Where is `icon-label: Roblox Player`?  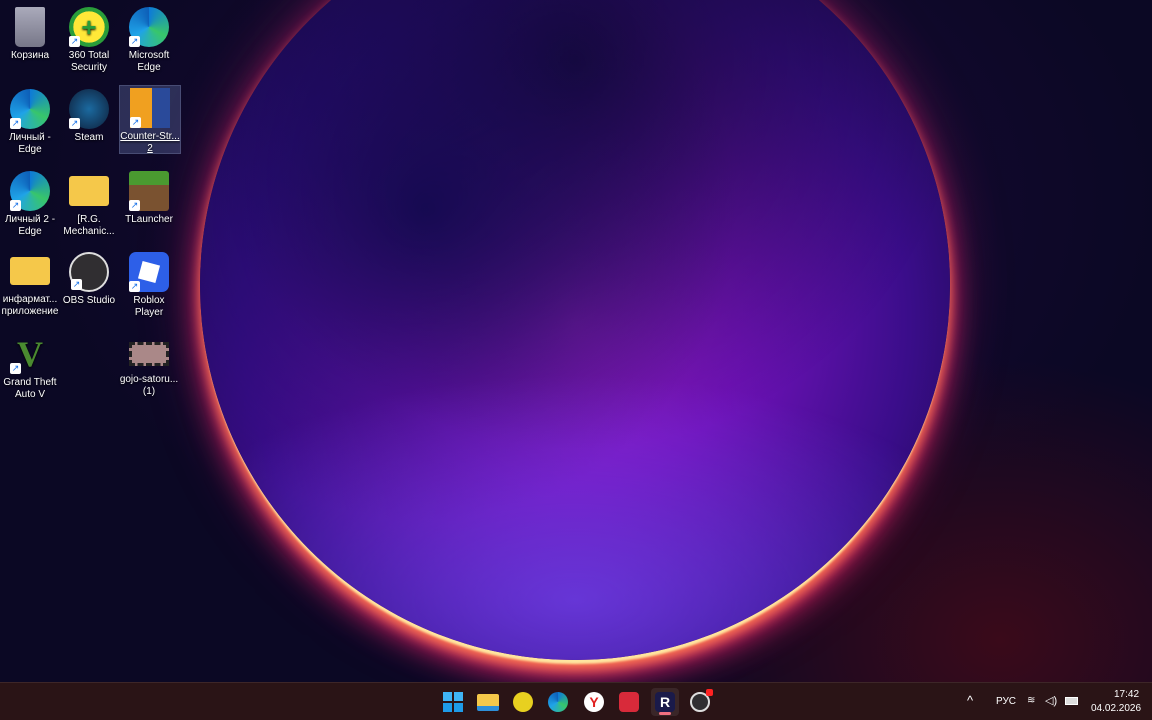
icon-label: Roblox Player is located at coordinates (149, 306).